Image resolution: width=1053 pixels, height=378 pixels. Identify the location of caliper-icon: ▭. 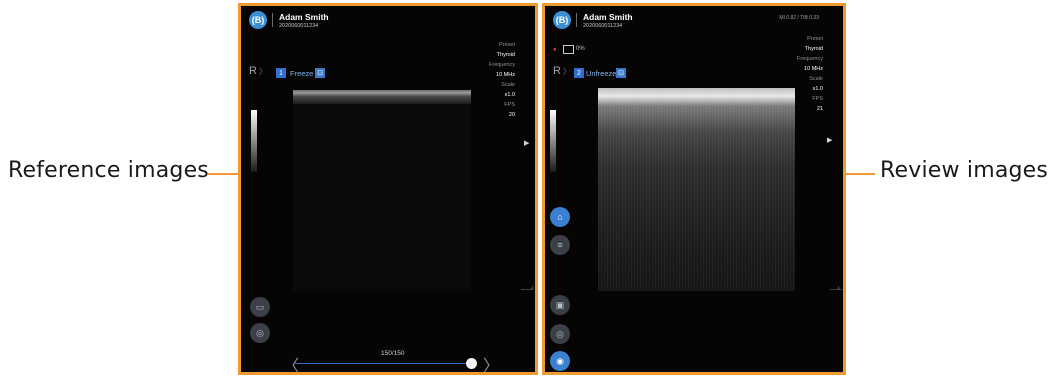
(260, 307).